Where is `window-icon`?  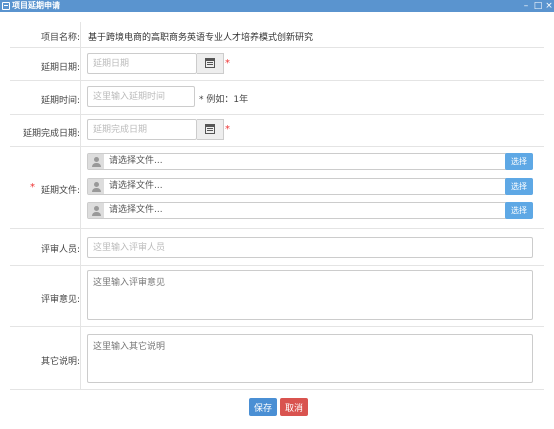 window-icon is located at coordinates (6, 6).